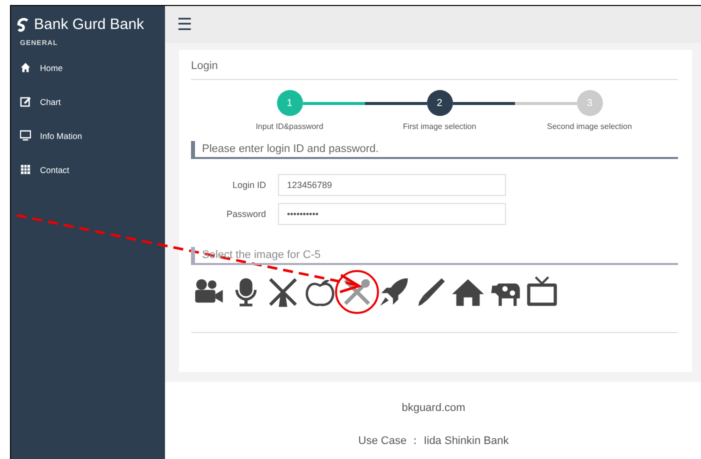  I want to click on grid-icon, so click(25, 169).